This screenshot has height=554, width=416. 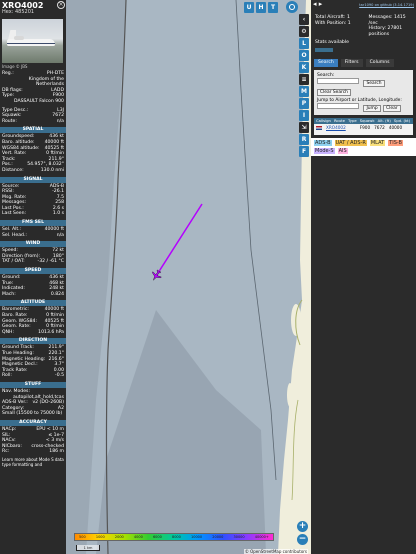 I want to click on map-button-o: O, so click(x=304, y=55).